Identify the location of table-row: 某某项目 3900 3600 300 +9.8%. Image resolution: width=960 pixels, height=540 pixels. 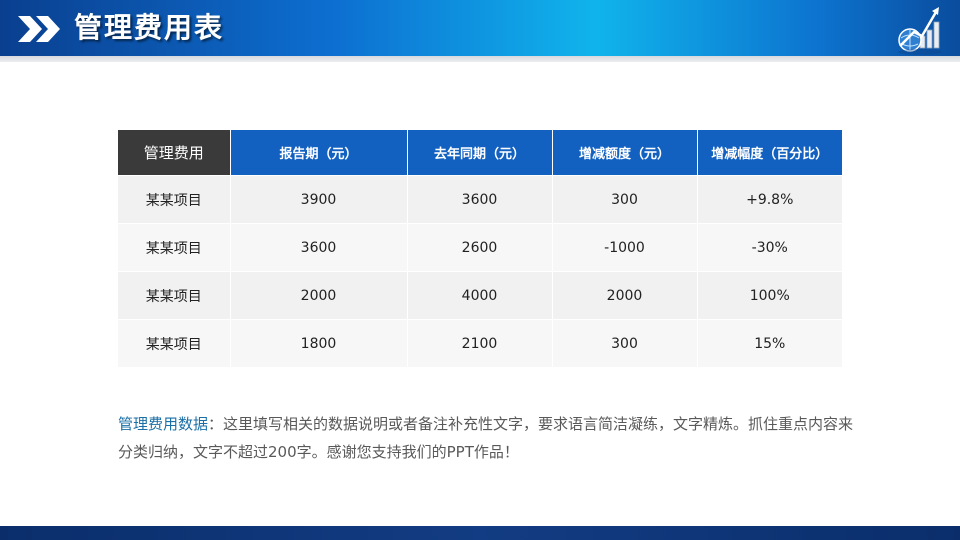
(480, 199).